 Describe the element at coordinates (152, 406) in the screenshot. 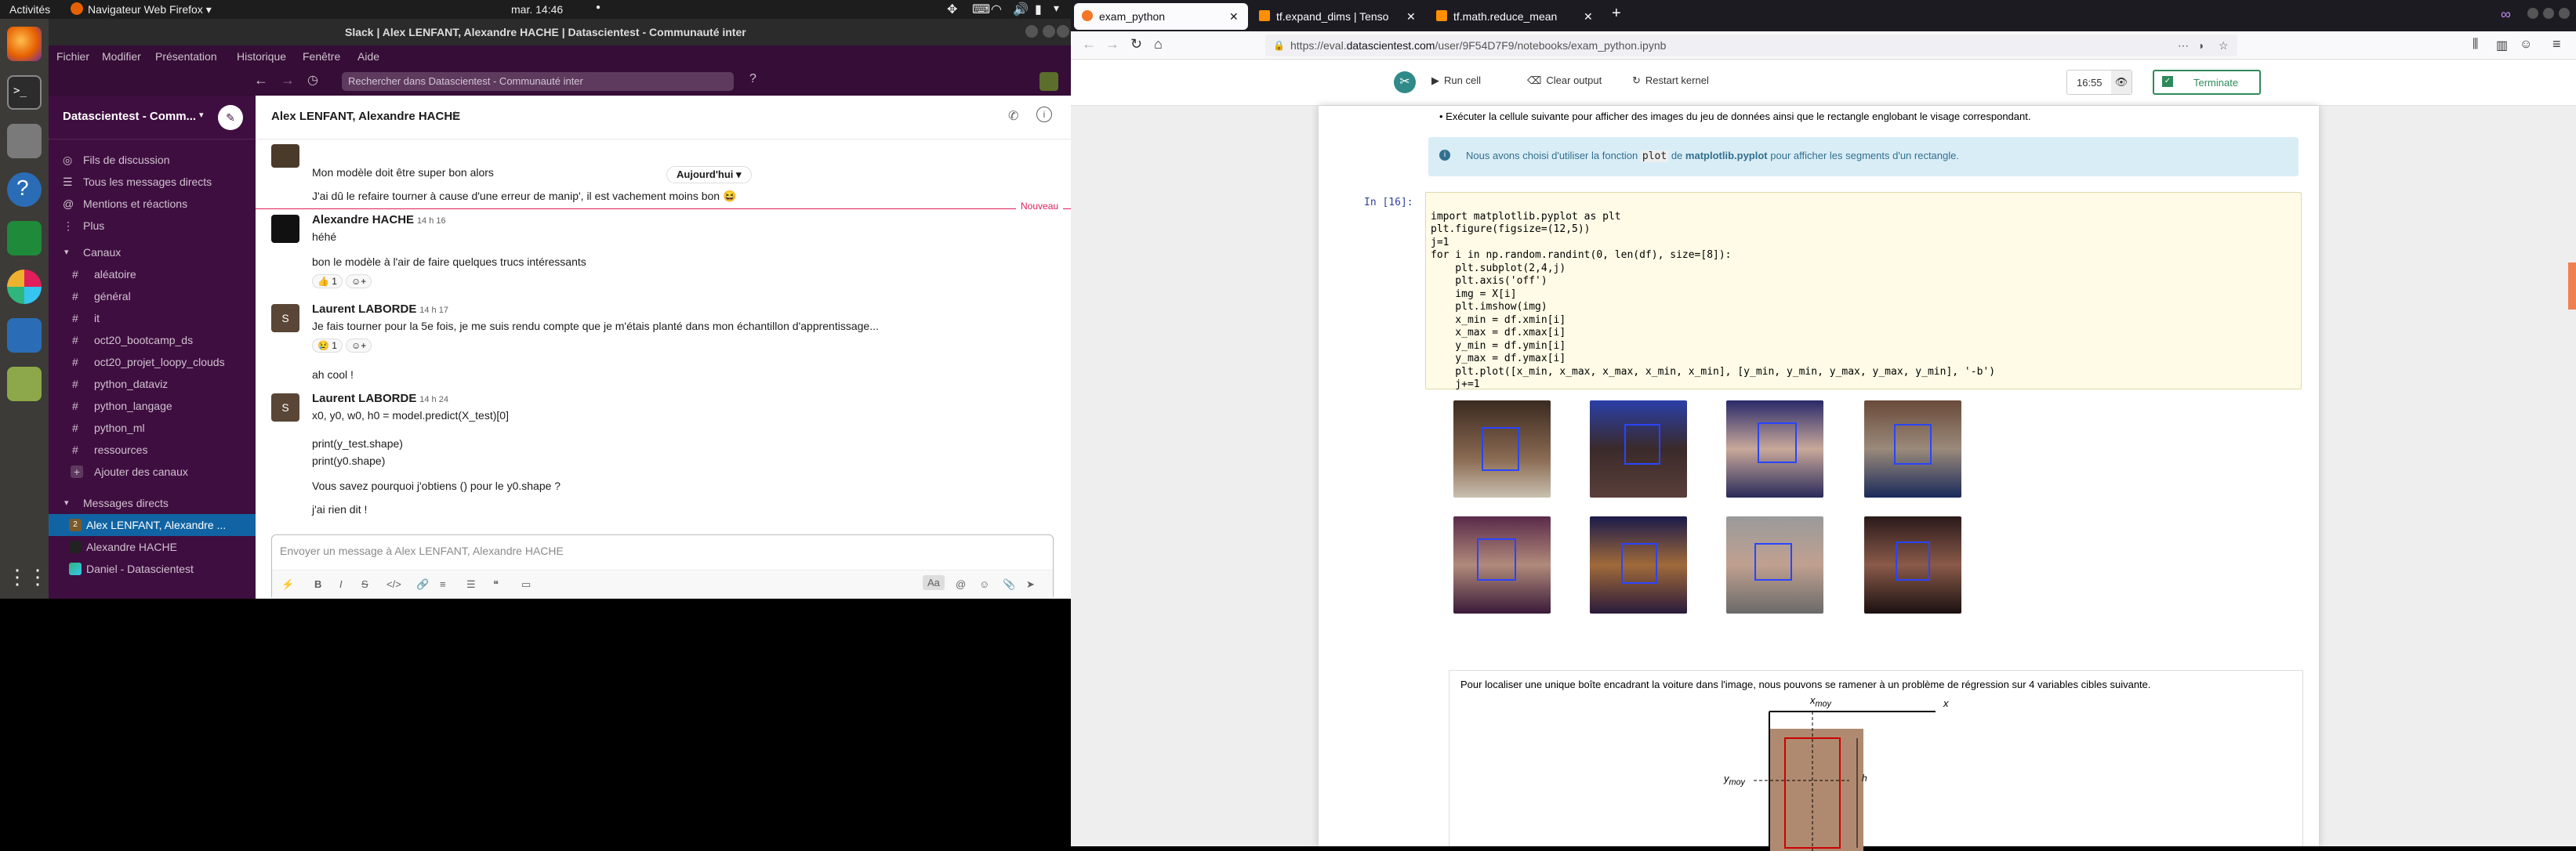

I see `sidebar-item-channel: # python_langage` at that location.